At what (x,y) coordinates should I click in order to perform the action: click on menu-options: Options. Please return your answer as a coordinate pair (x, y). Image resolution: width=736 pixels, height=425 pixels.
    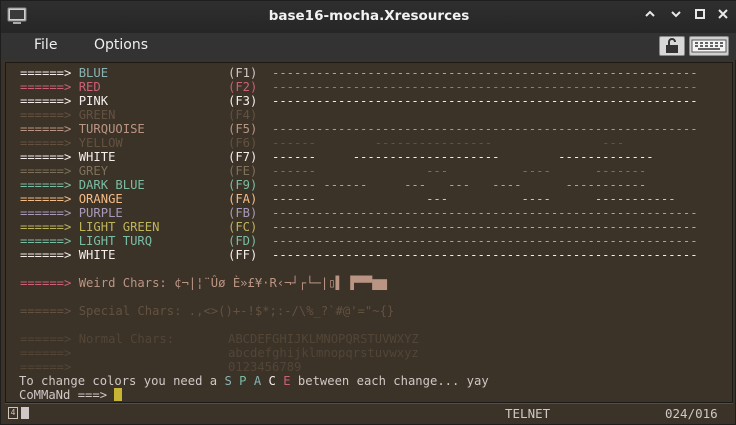
    Looking at the image, I should click on (121, 45).